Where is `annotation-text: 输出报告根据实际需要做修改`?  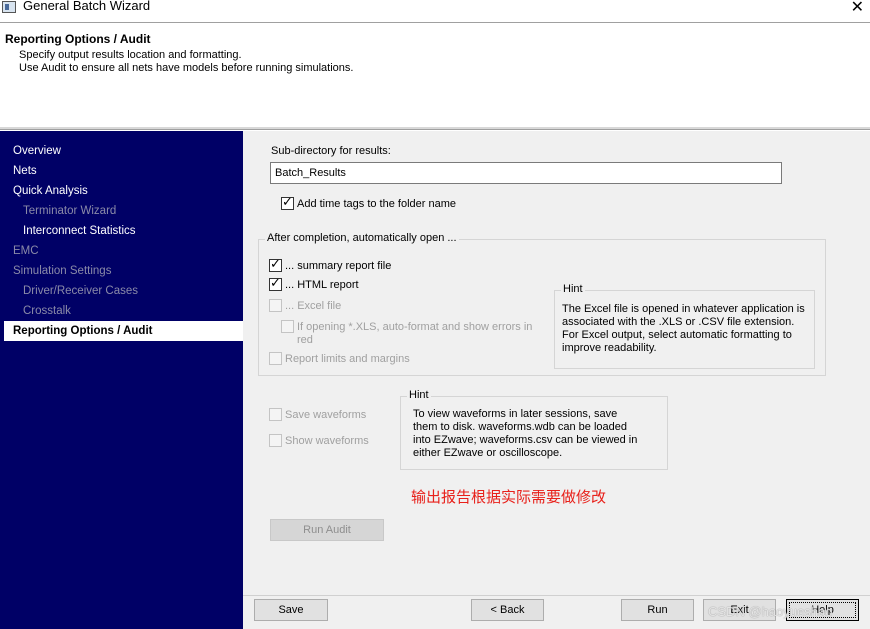
annotation-text: 输出报告根据实际需要做修改 is located at coordinates (509, 497).